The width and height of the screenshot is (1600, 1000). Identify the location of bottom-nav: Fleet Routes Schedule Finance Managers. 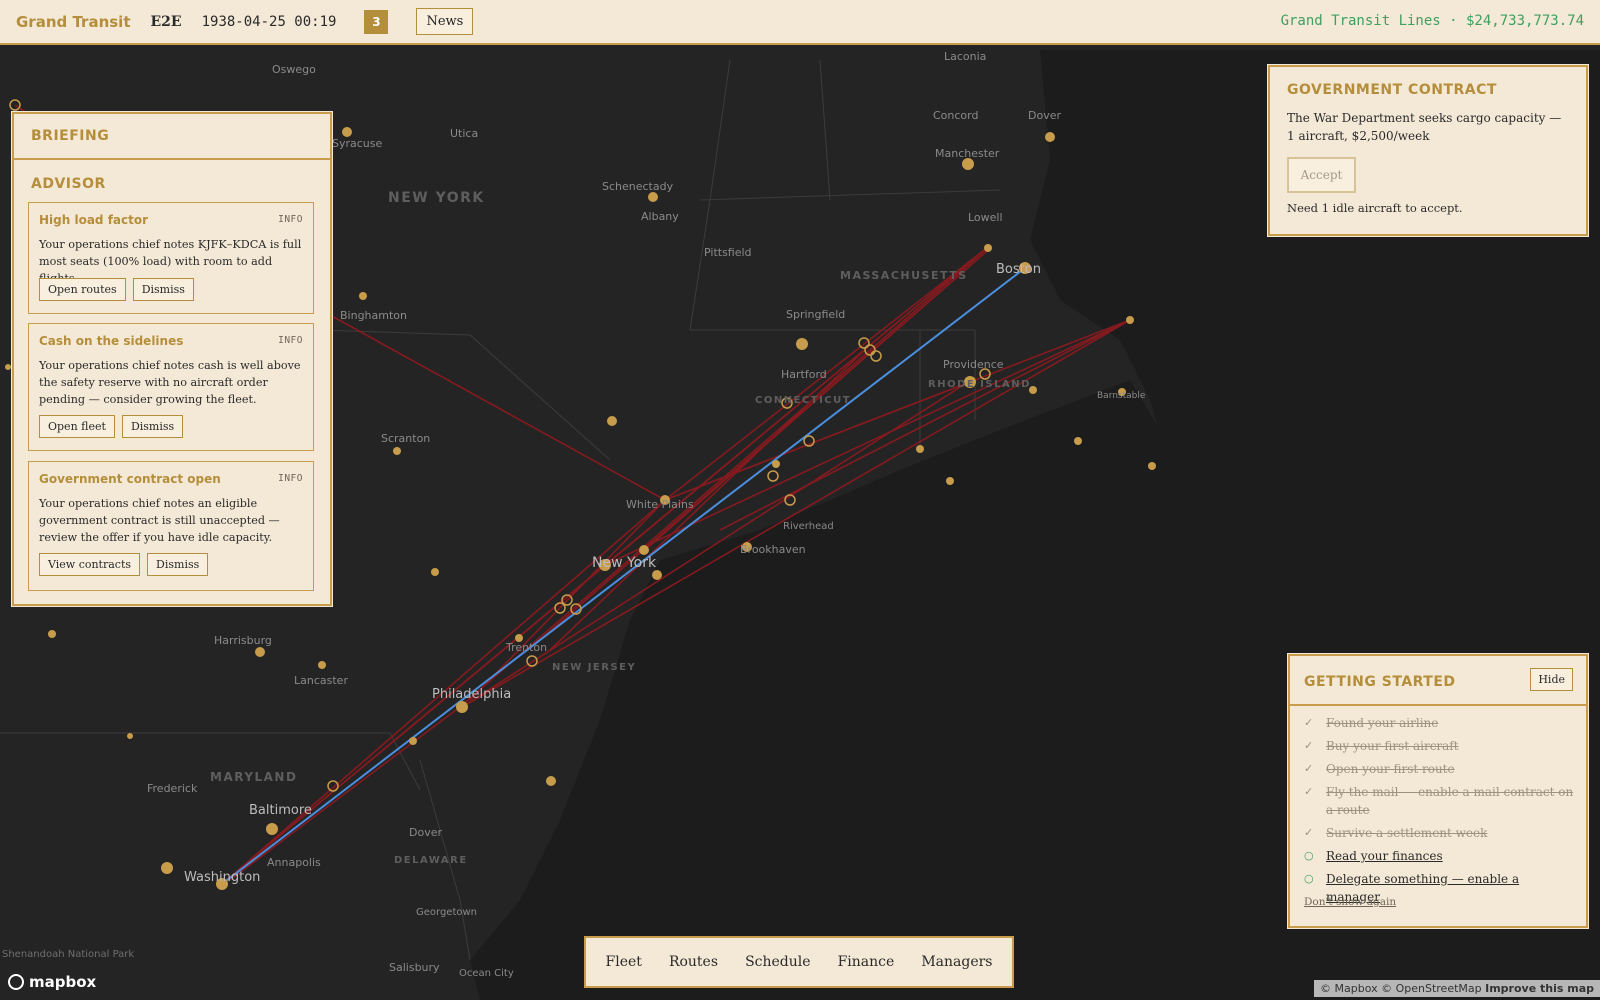
(799, 962).